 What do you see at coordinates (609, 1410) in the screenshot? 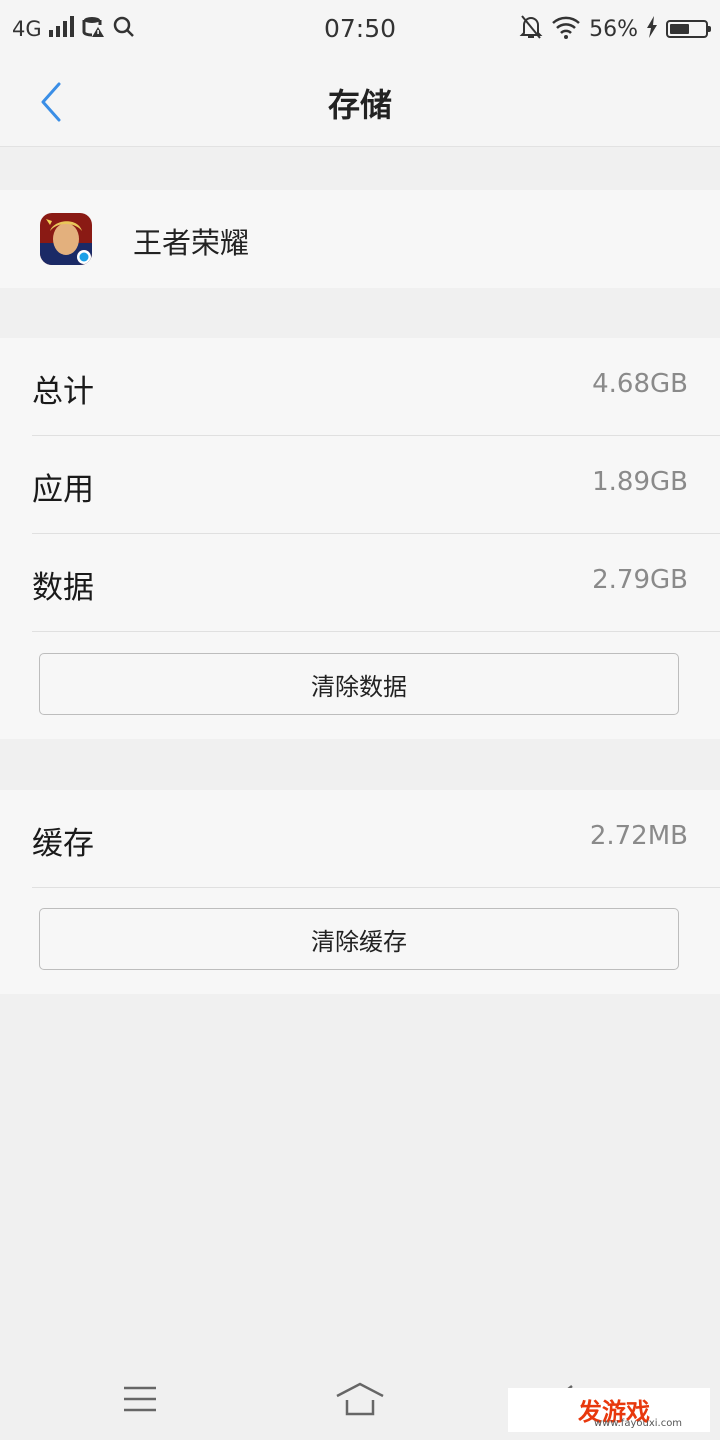
I see `watermark: 发游戏 www.fayouxi.com` at bounding box center [609, 1410].